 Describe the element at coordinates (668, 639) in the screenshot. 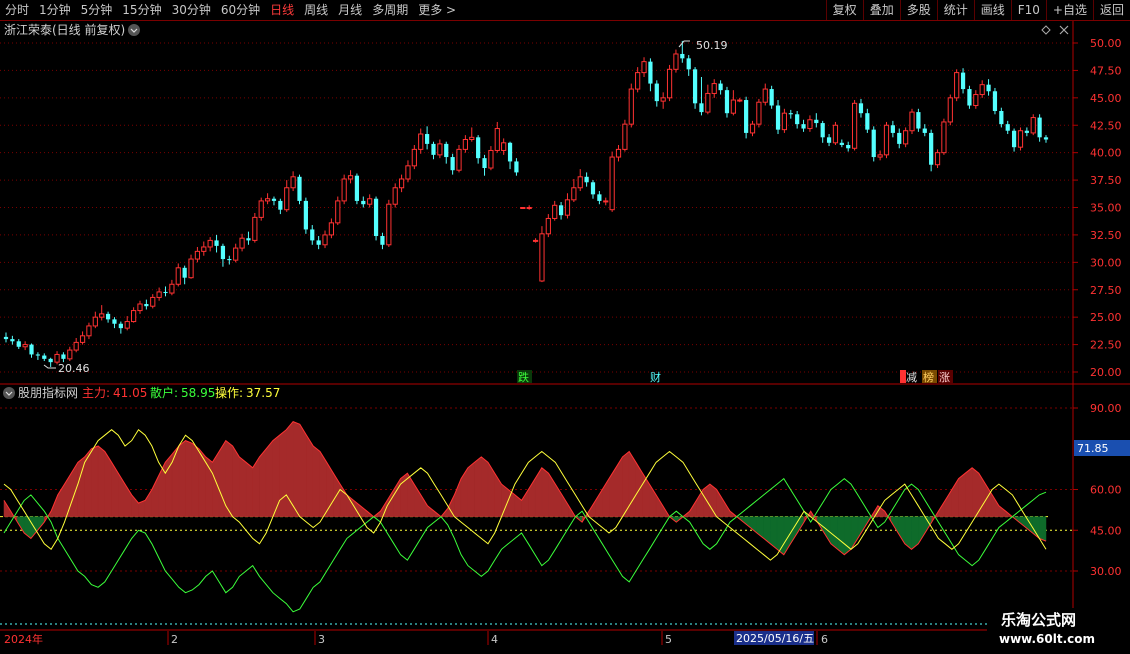

I see `time-label-may: 5` at that location.